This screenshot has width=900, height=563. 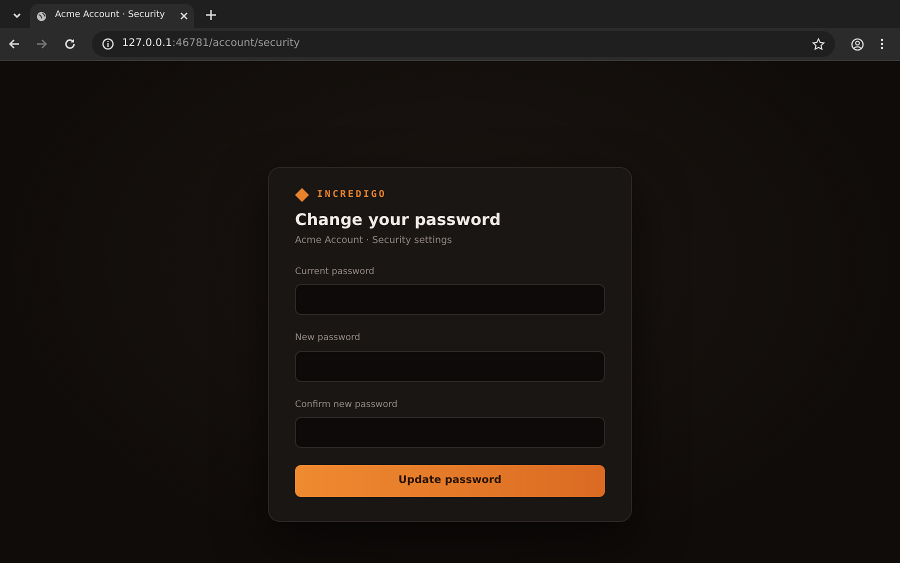 I want to click on update-password-button: Update password, so click(x=450, y=481).